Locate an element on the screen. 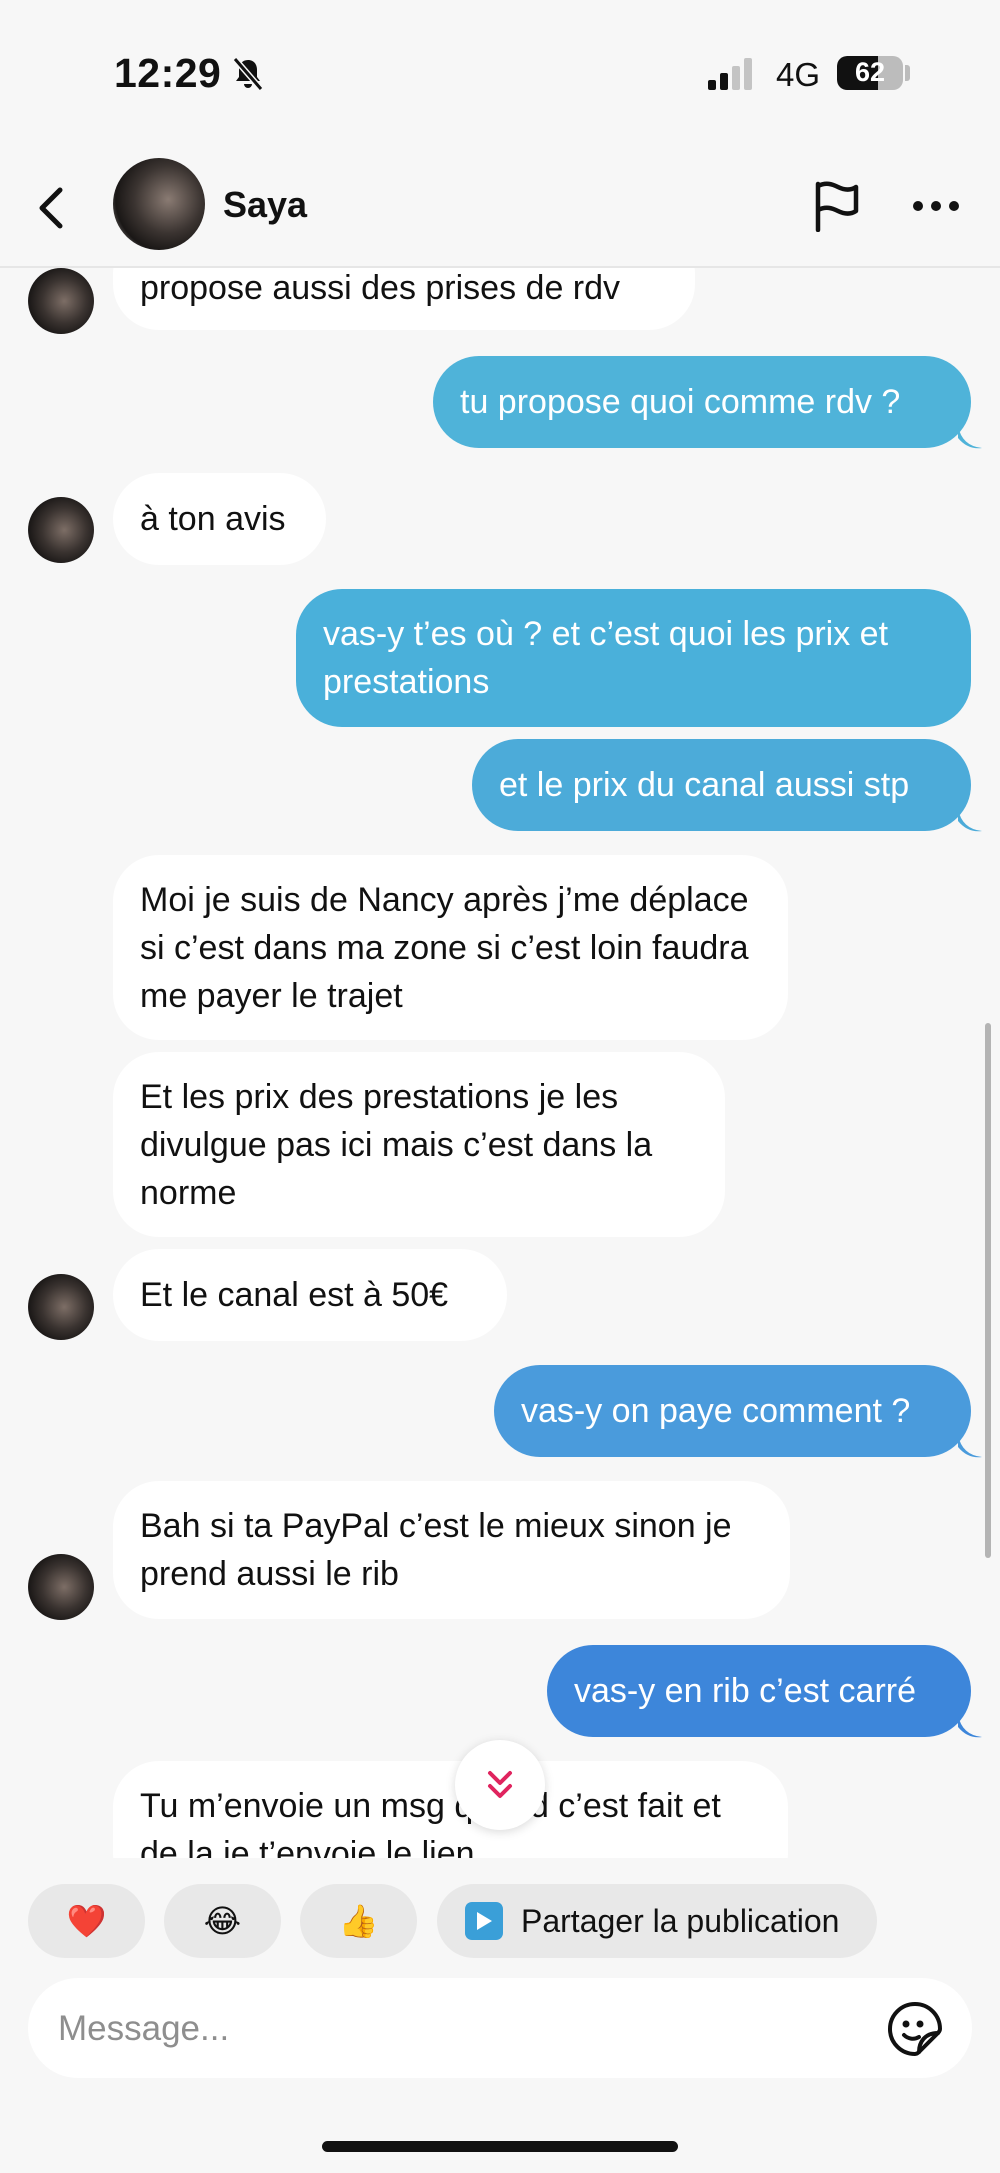 This screenshot has width=1000, height=2173. message-bubble-outgoing: tu propose quoi comme rdv ? is located at coordinates (702, 402).